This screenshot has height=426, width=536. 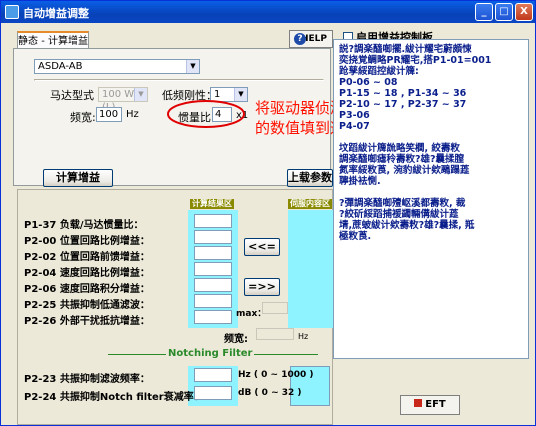 I want to click on eft-button: EFT, so click(x=430, y=405).